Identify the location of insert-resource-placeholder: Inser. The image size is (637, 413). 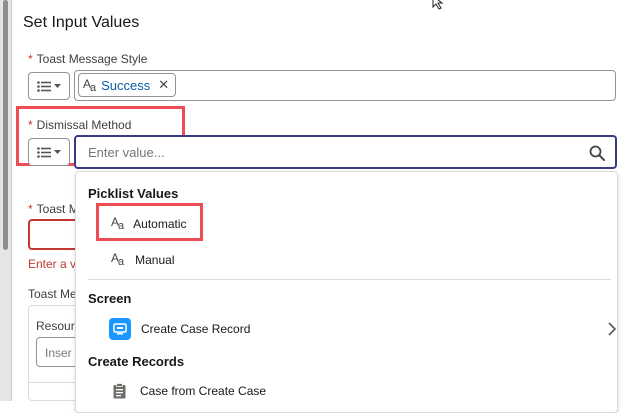
(58, 353).